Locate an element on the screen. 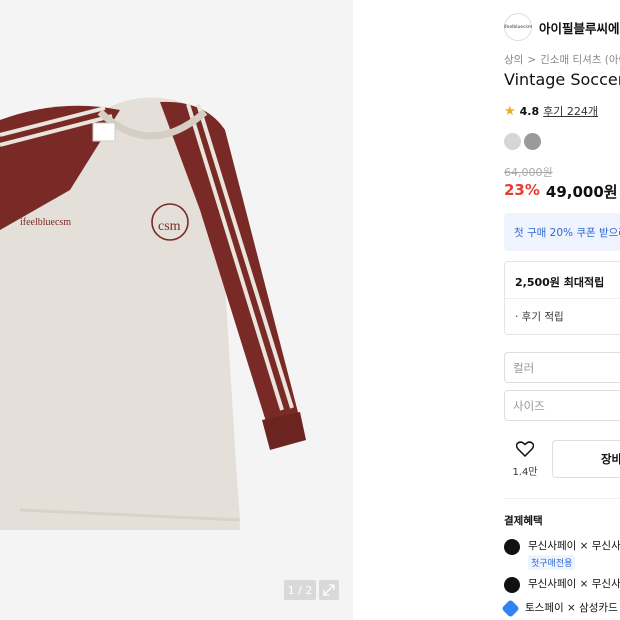 The width and height of the screenshot is (620, 620). color-select: 컬러 is located at coordinates (562, 367).